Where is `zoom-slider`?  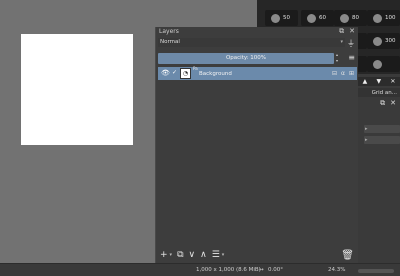 zoom-slider is located at coordinates (376, 271).